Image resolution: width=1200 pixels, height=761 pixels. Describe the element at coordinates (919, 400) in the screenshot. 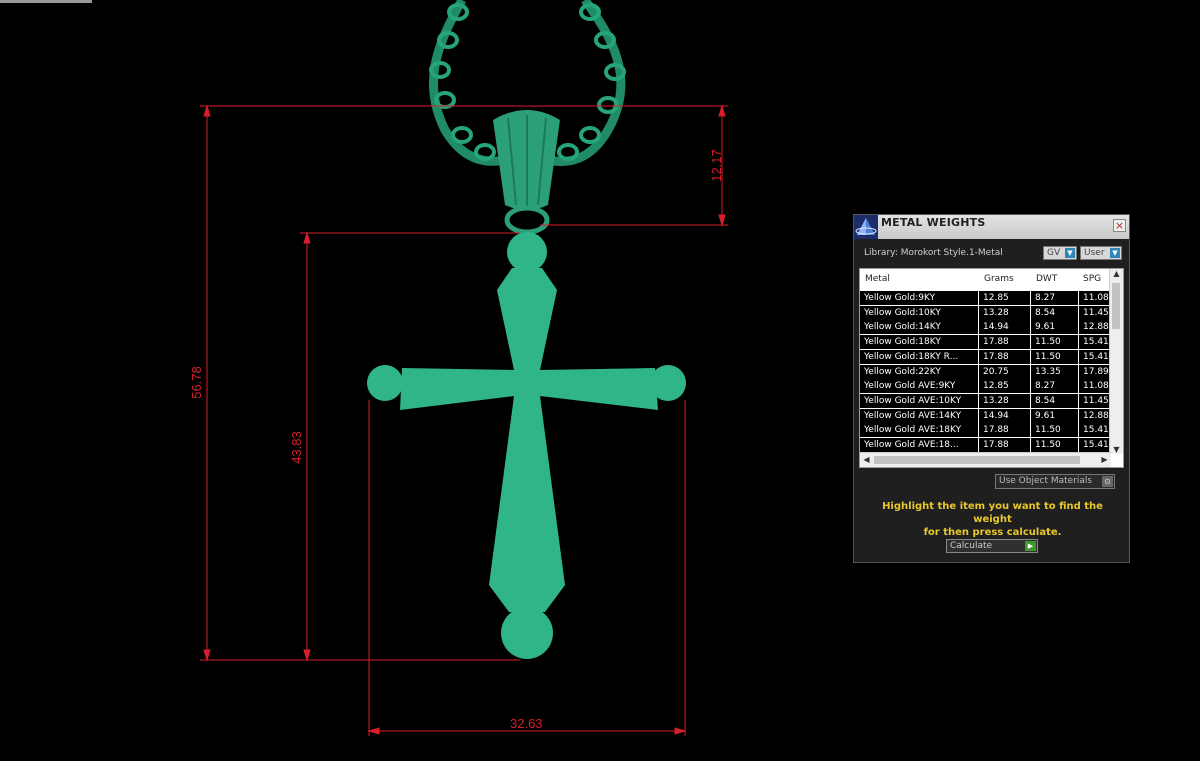

I see `cell-metal: Yellow Gold AVE:10KY` at that location.